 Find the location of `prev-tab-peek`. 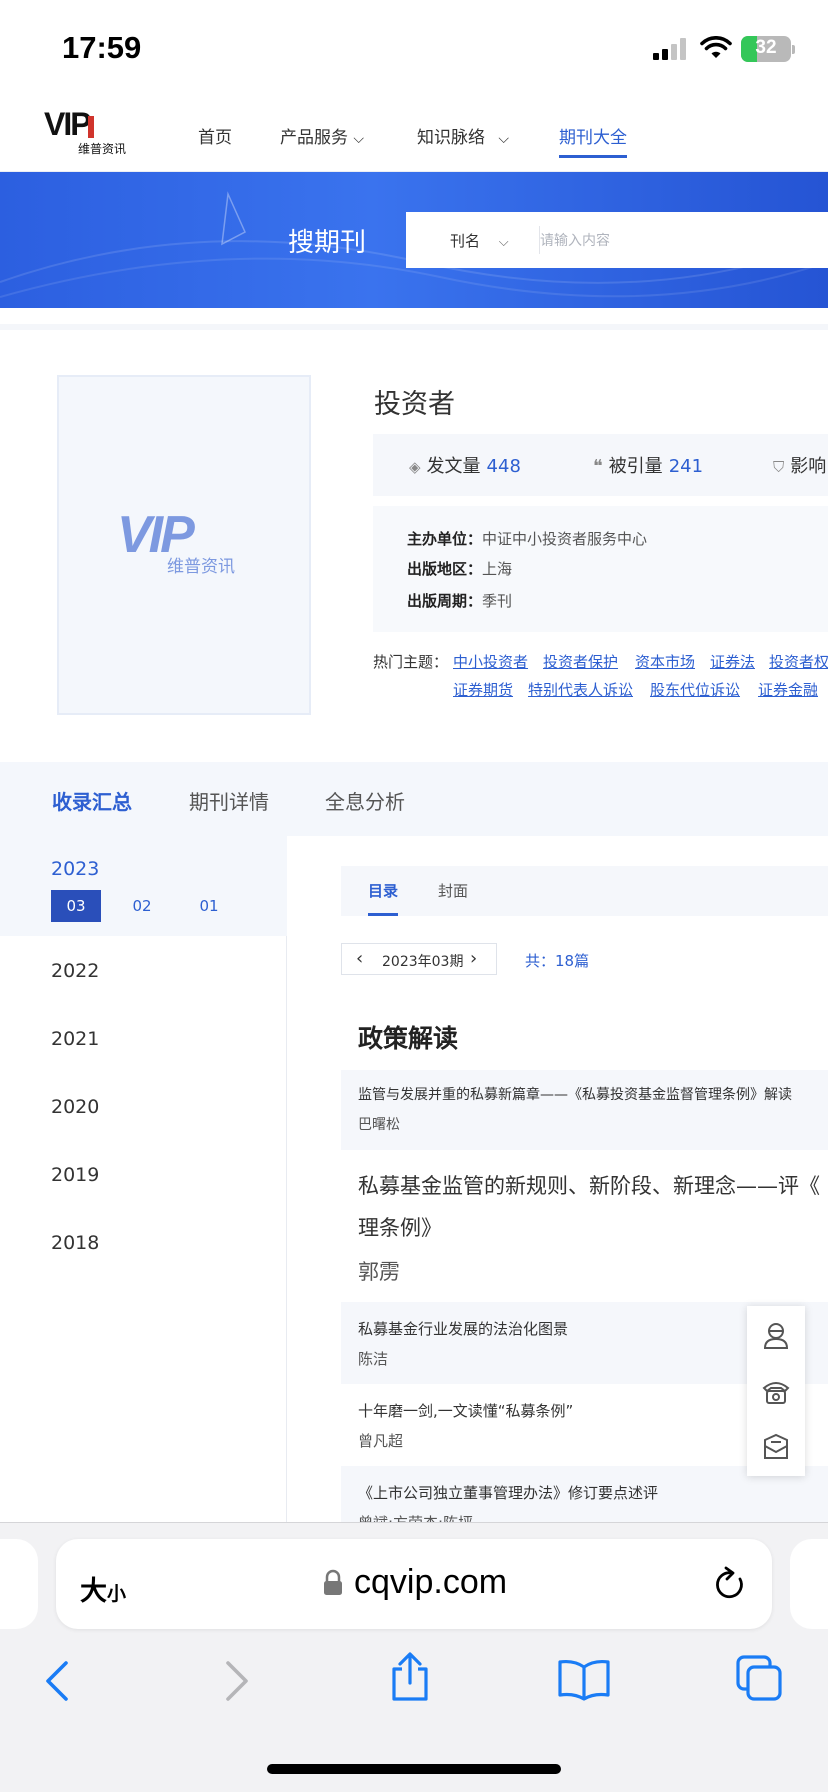

prev-tab-peek is located at coordinates (19, 1584).